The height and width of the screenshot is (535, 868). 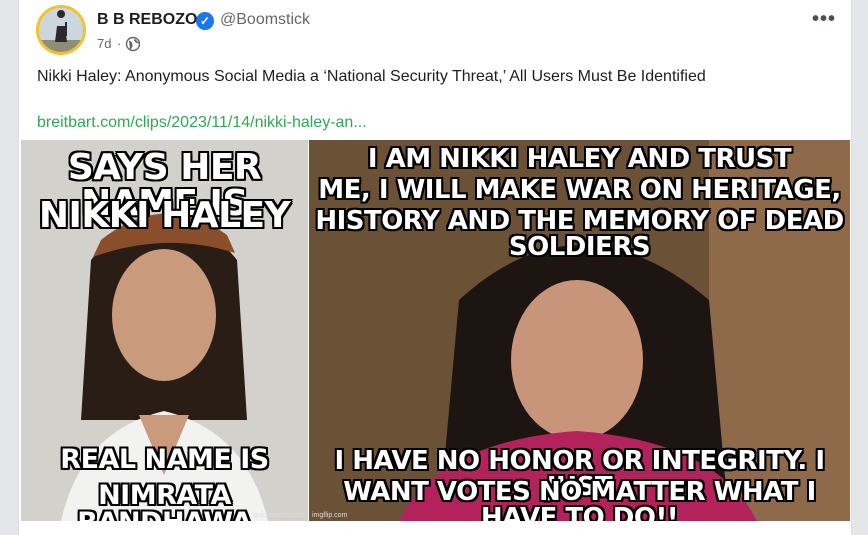 What do you see at coordinates (579, 234) in the screenshot?
I see `meme-top-text-line3: HISTORY AND THE MEMORY OF DEAD SOLDIERS` at bounding box center [579, 234].